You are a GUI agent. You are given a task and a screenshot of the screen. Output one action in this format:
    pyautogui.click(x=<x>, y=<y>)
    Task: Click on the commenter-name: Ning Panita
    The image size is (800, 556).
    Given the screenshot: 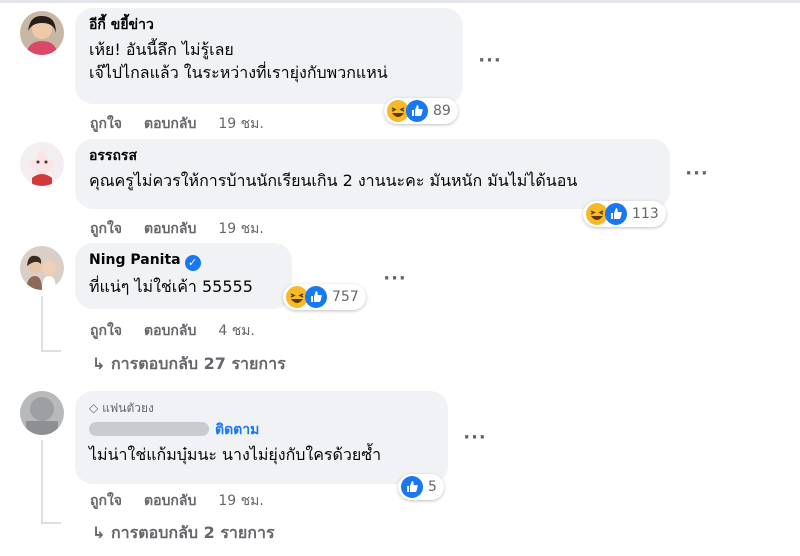 What is the action you would take?
    pyautogui.click(x=135, y=260)
    